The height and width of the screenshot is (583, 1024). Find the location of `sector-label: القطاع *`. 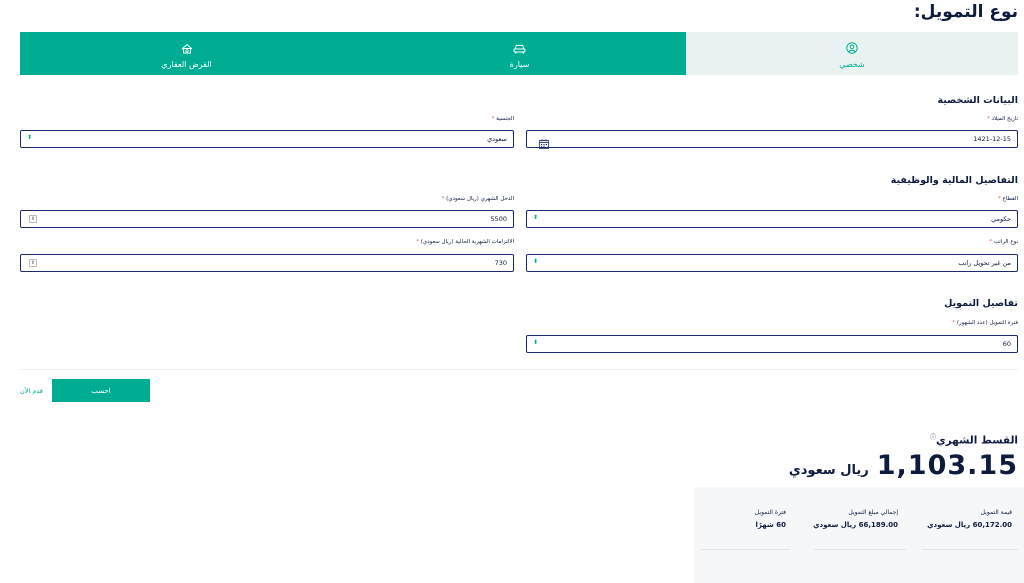

sector-label: القطاع * is located at coordinates (1008, 199).